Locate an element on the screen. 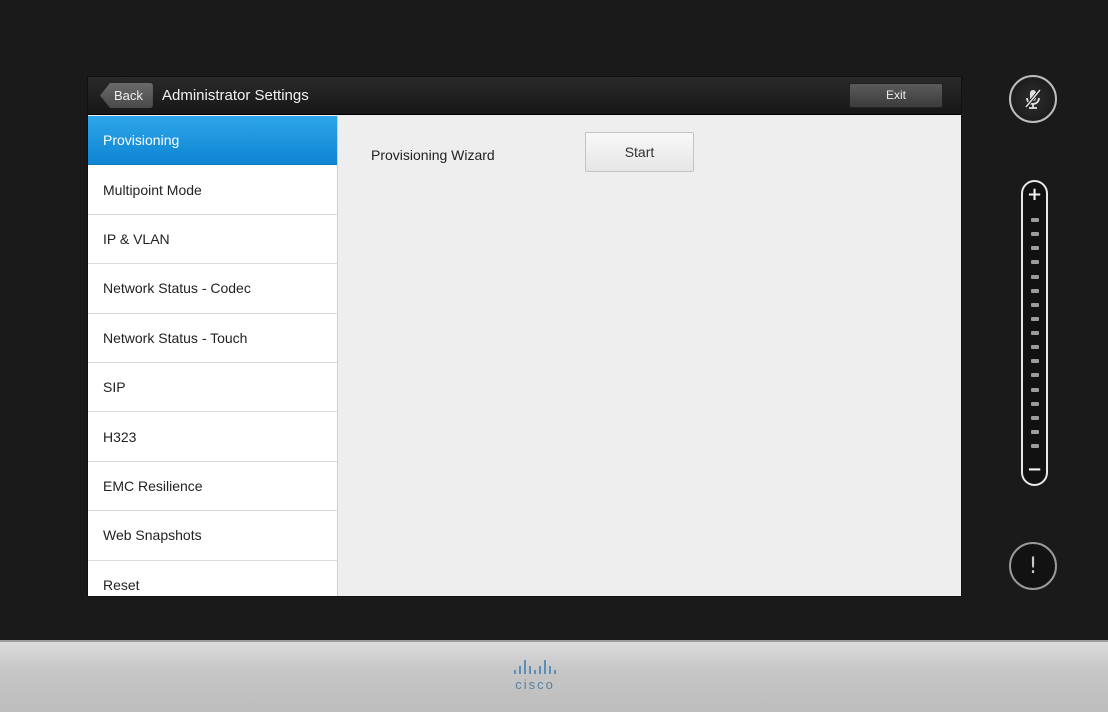 Image resolution: width=1108 pixels, height=712 pixels. cisco-wordmark: cisco is located at coordinates (535, 684).